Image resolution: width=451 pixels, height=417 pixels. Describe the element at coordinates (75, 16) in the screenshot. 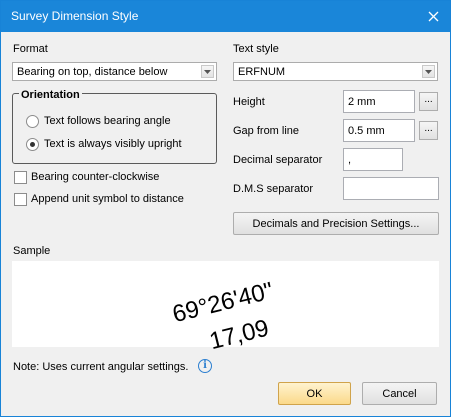

I see `window-title: Survey Dimension Style` at that location.